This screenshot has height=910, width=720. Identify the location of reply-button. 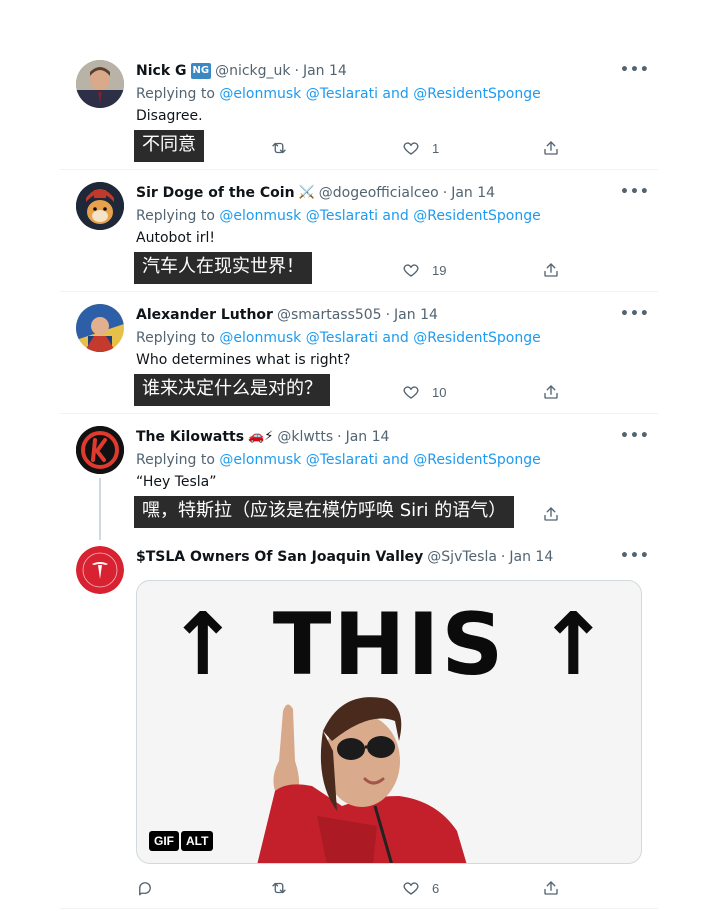
(145, 888).